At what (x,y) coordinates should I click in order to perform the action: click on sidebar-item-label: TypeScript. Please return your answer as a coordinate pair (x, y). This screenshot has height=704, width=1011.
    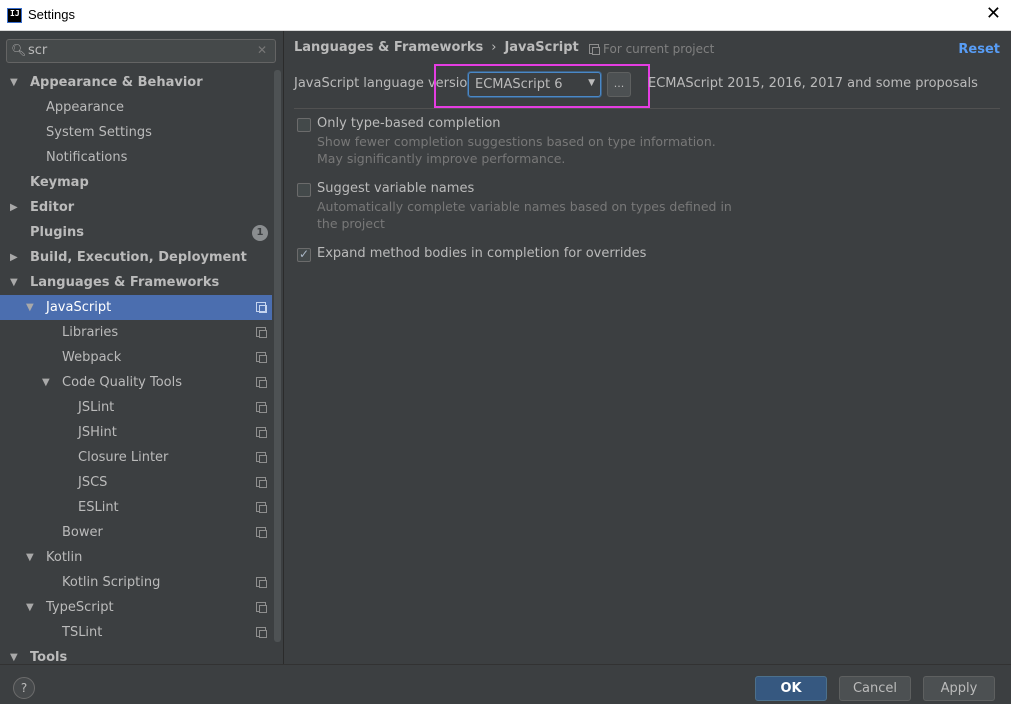
    Looking at the image, I should click on (80, 607).